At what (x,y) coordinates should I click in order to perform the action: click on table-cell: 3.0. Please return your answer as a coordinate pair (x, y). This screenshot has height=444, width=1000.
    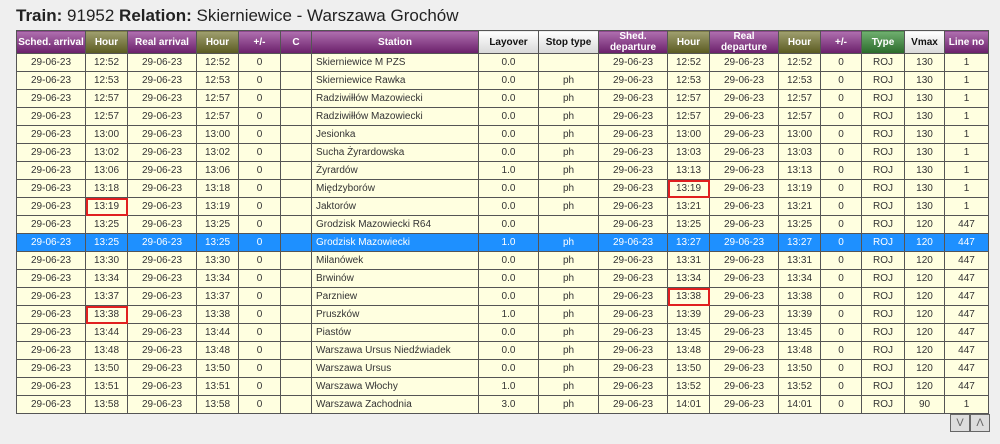
    Looking at the image, I should click on (508, 404).